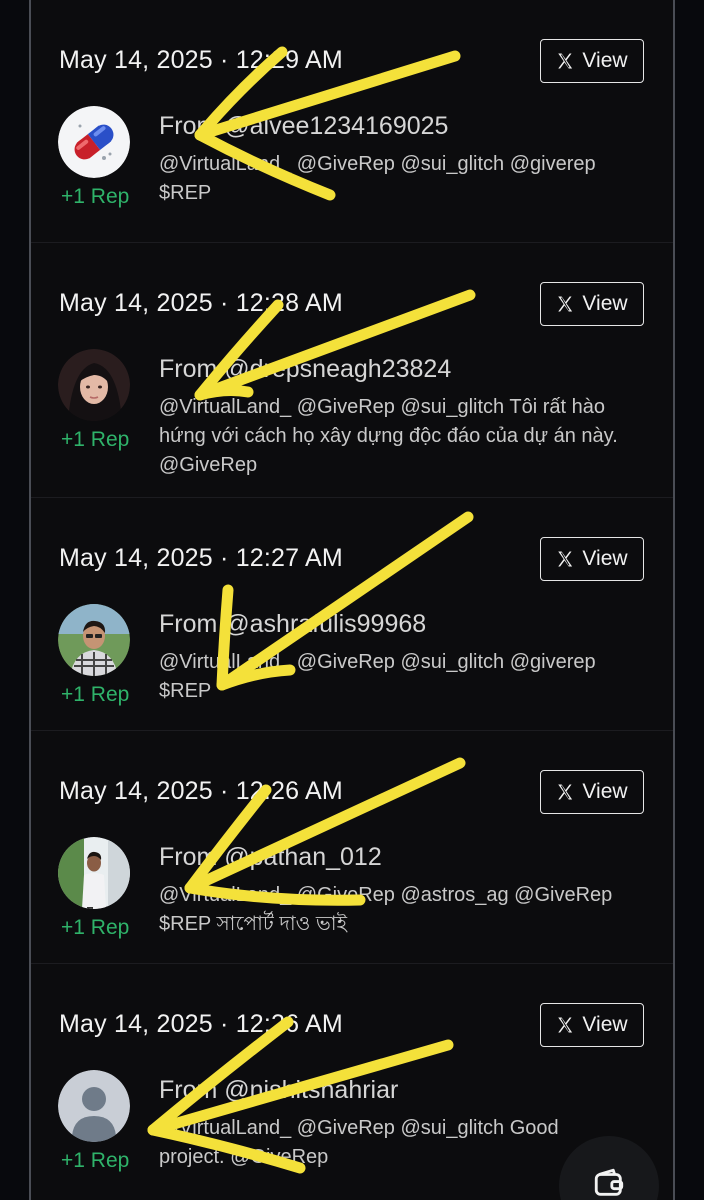 This screenshot has height=1200, width=704. I want to click on post-author: From @drepsneagh23824, so click(305, 369).